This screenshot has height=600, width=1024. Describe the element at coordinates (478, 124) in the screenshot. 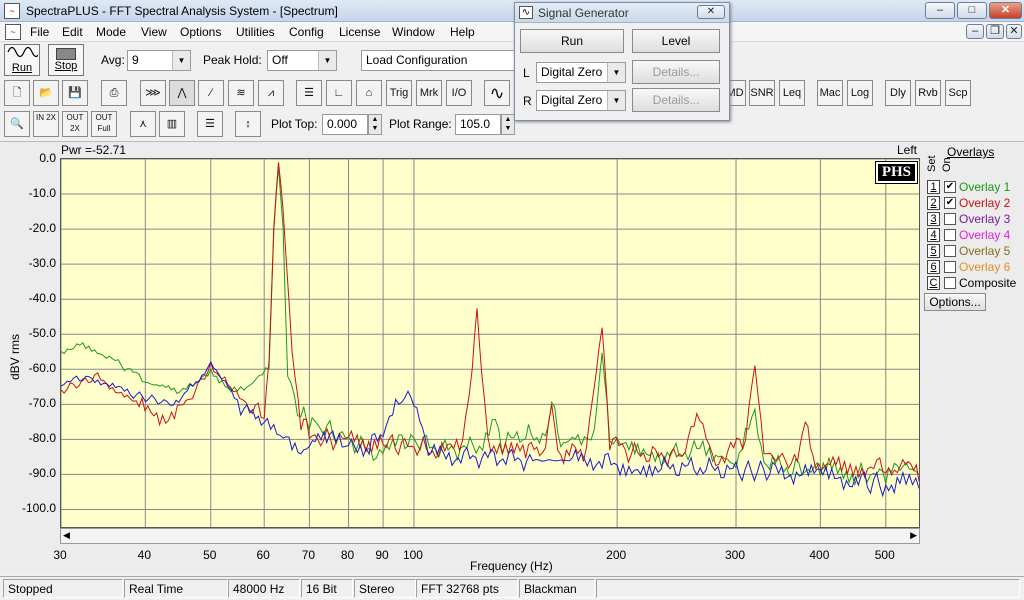

I see `plot-range-input: 105.0` at that location.